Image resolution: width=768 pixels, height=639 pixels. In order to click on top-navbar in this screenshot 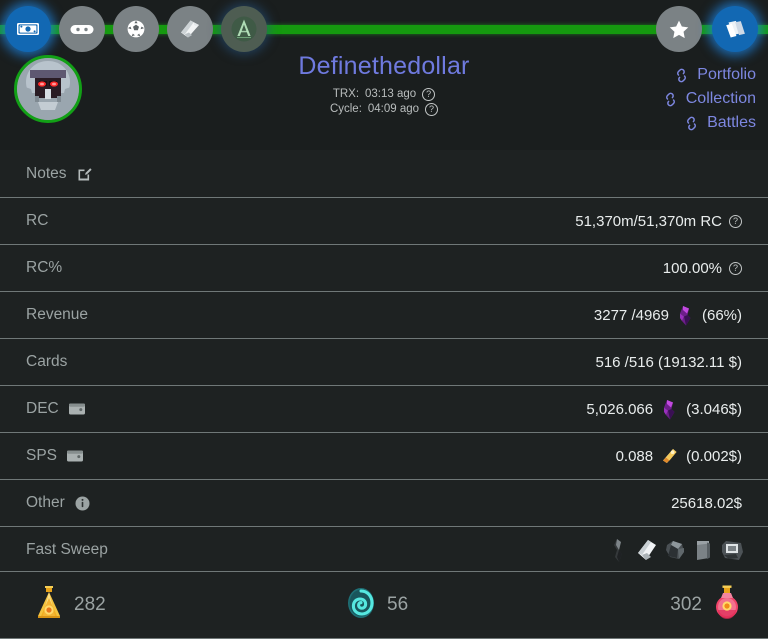, I will do `click(384, 30)`.